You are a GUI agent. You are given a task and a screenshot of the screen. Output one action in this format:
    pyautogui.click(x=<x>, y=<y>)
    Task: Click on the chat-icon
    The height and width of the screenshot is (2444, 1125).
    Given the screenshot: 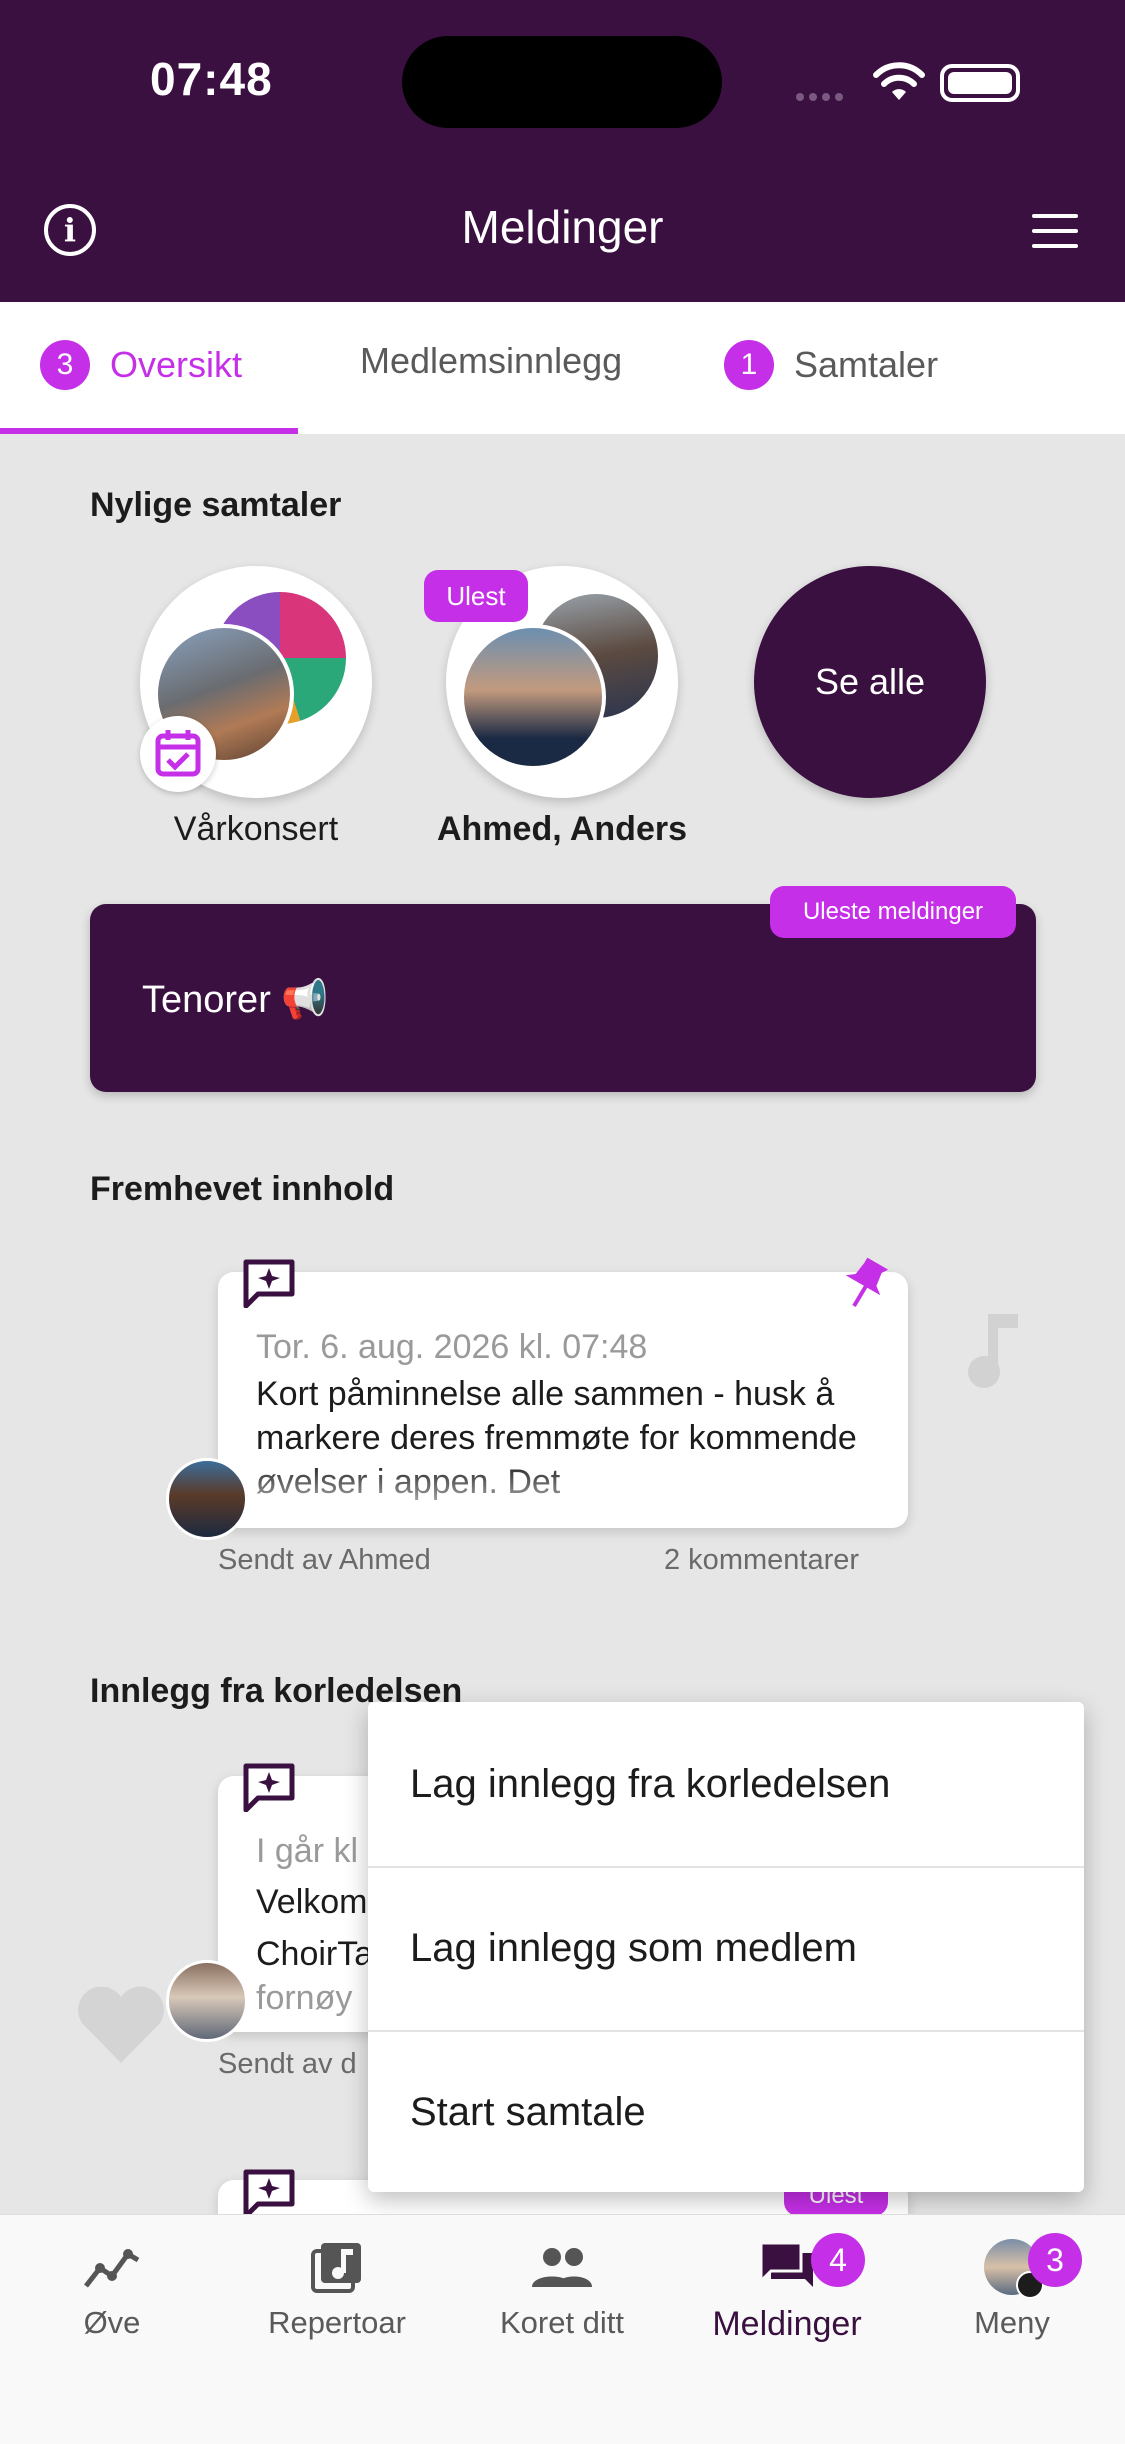 What is the action you would take?
    pyautogui.click(x=786, y=2264)
    